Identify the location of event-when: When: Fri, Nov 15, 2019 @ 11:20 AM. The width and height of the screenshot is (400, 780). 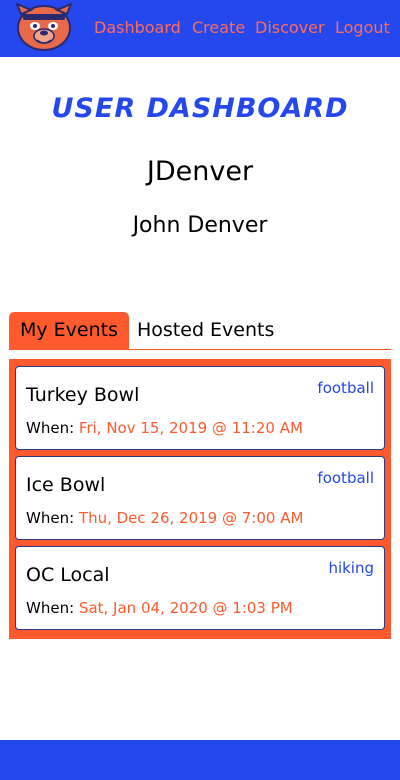
(164, 428).